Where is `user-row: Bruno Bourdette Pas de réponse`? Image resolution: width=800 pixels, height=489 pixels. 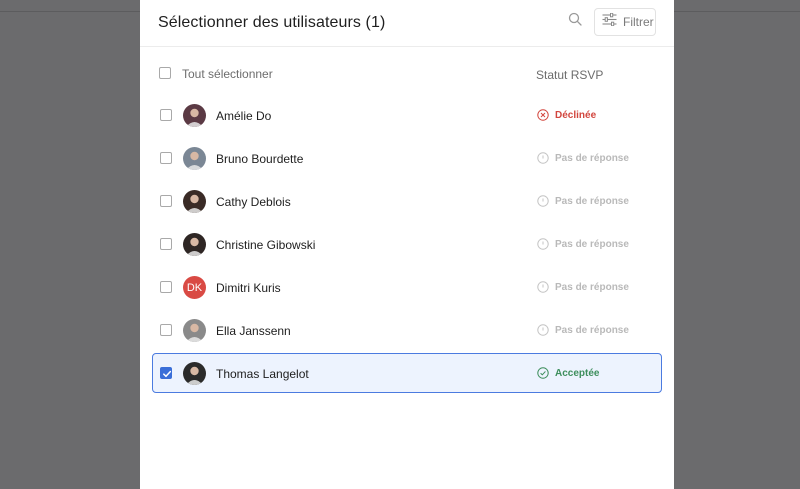 user-row: Bruno Bourdette Pas de réponse is located at coordinates (407, 158).